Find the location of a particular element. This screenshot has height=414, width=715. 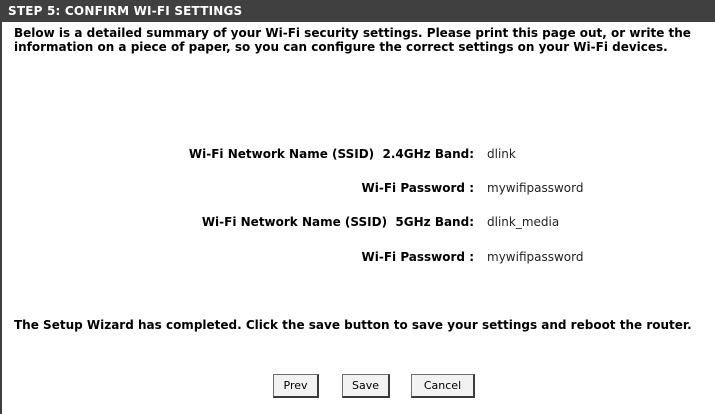

step-header: STEP 5: CONFIRM WI-FI SETTINGS is located at coordinates (358, 11).